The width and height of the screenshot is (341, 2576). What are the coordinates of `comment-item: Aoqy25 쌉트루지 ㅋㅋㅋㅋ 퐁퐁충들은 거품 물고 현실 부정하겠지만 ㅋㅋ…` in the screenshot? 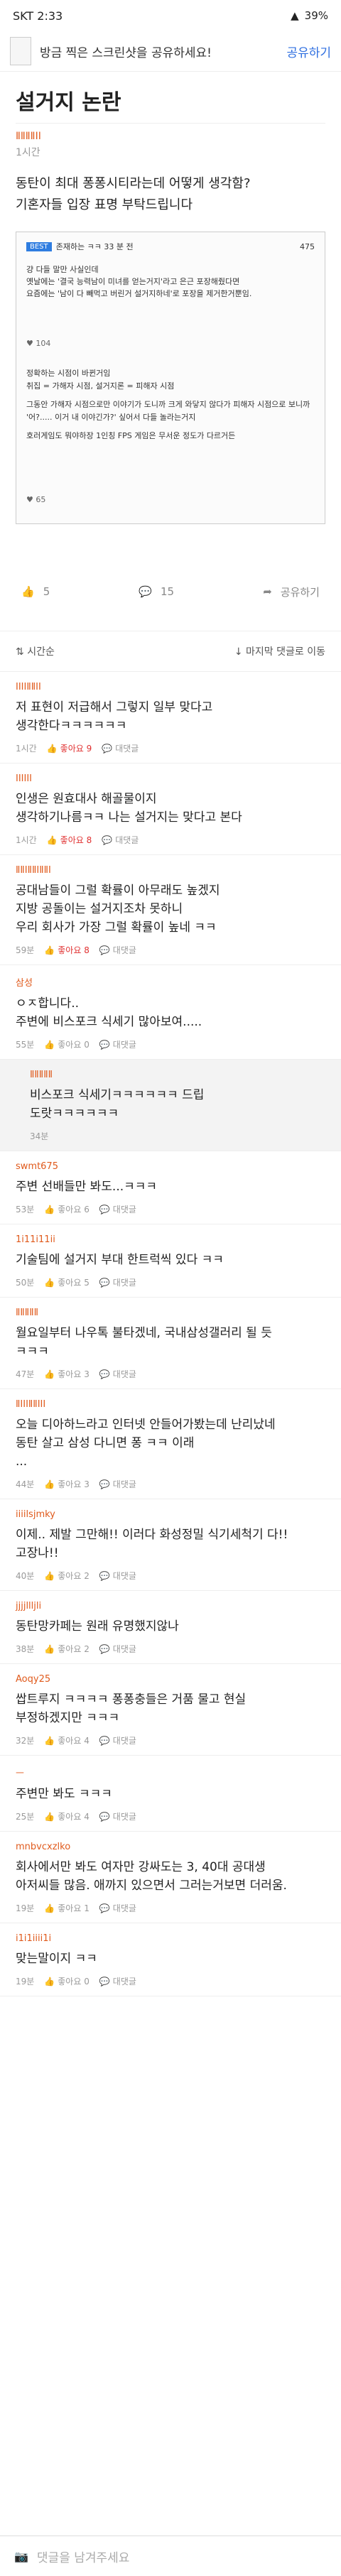 It's located at (170, 1710).